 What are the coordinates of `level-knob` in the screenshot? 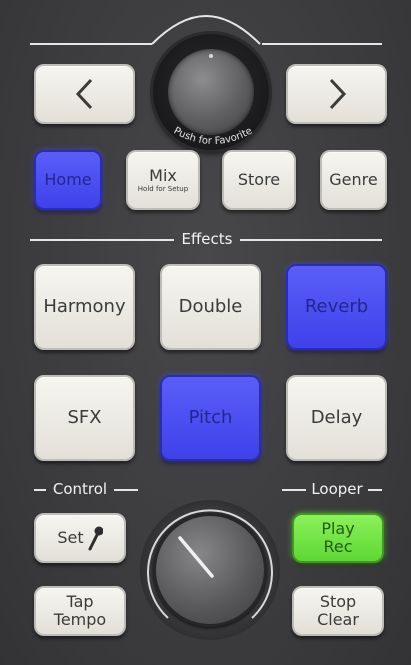 It's located at (210, 570).